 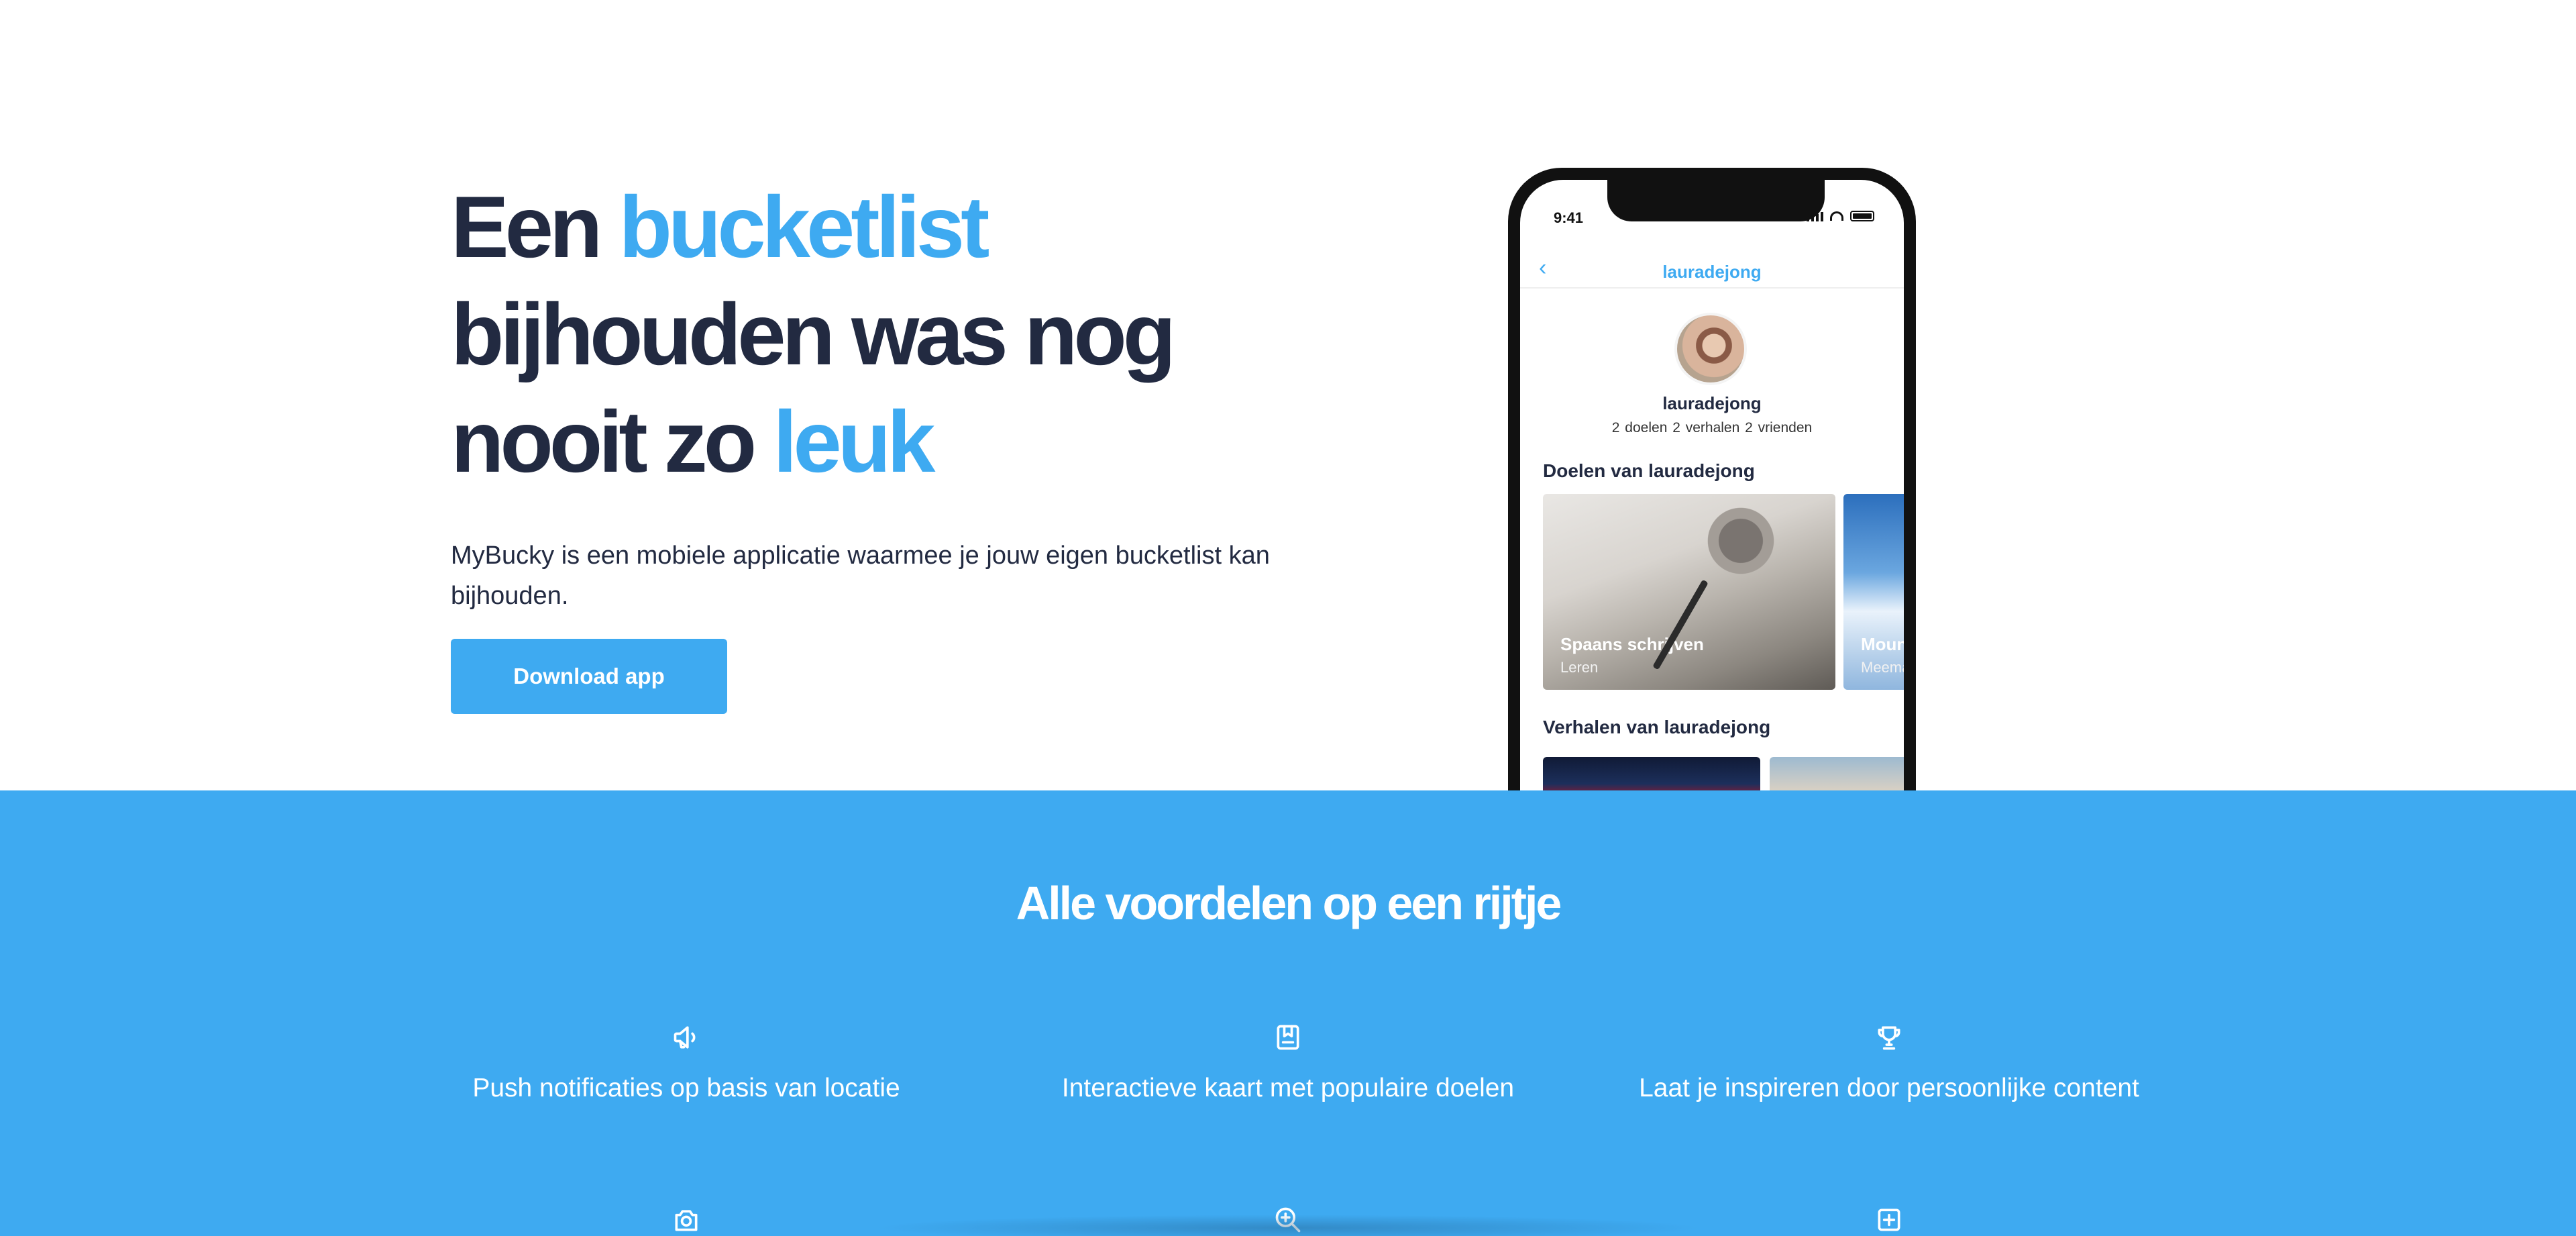 What do you see at coordinates (1288, 1063) in the screenshot?
I see `feature-item: Interactieve kaart met populaire doelen` at bounding box center [1288, 1063].